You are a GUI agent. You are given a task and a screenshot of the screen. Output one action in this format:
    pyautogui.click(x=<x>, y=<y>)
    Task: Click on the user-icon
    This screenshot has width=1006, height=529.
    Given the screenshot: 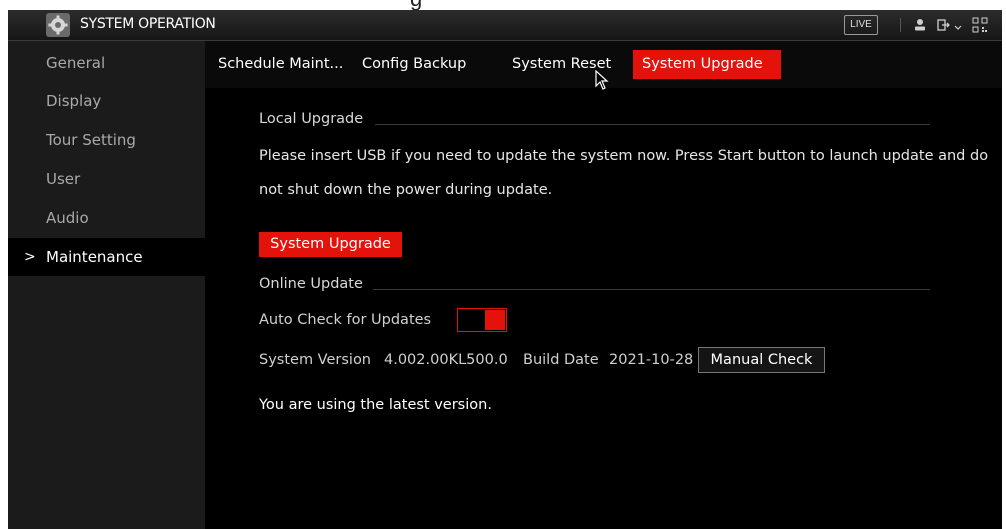 What is the action you would take?
    pyautogui.click(x=920, y=25)
    